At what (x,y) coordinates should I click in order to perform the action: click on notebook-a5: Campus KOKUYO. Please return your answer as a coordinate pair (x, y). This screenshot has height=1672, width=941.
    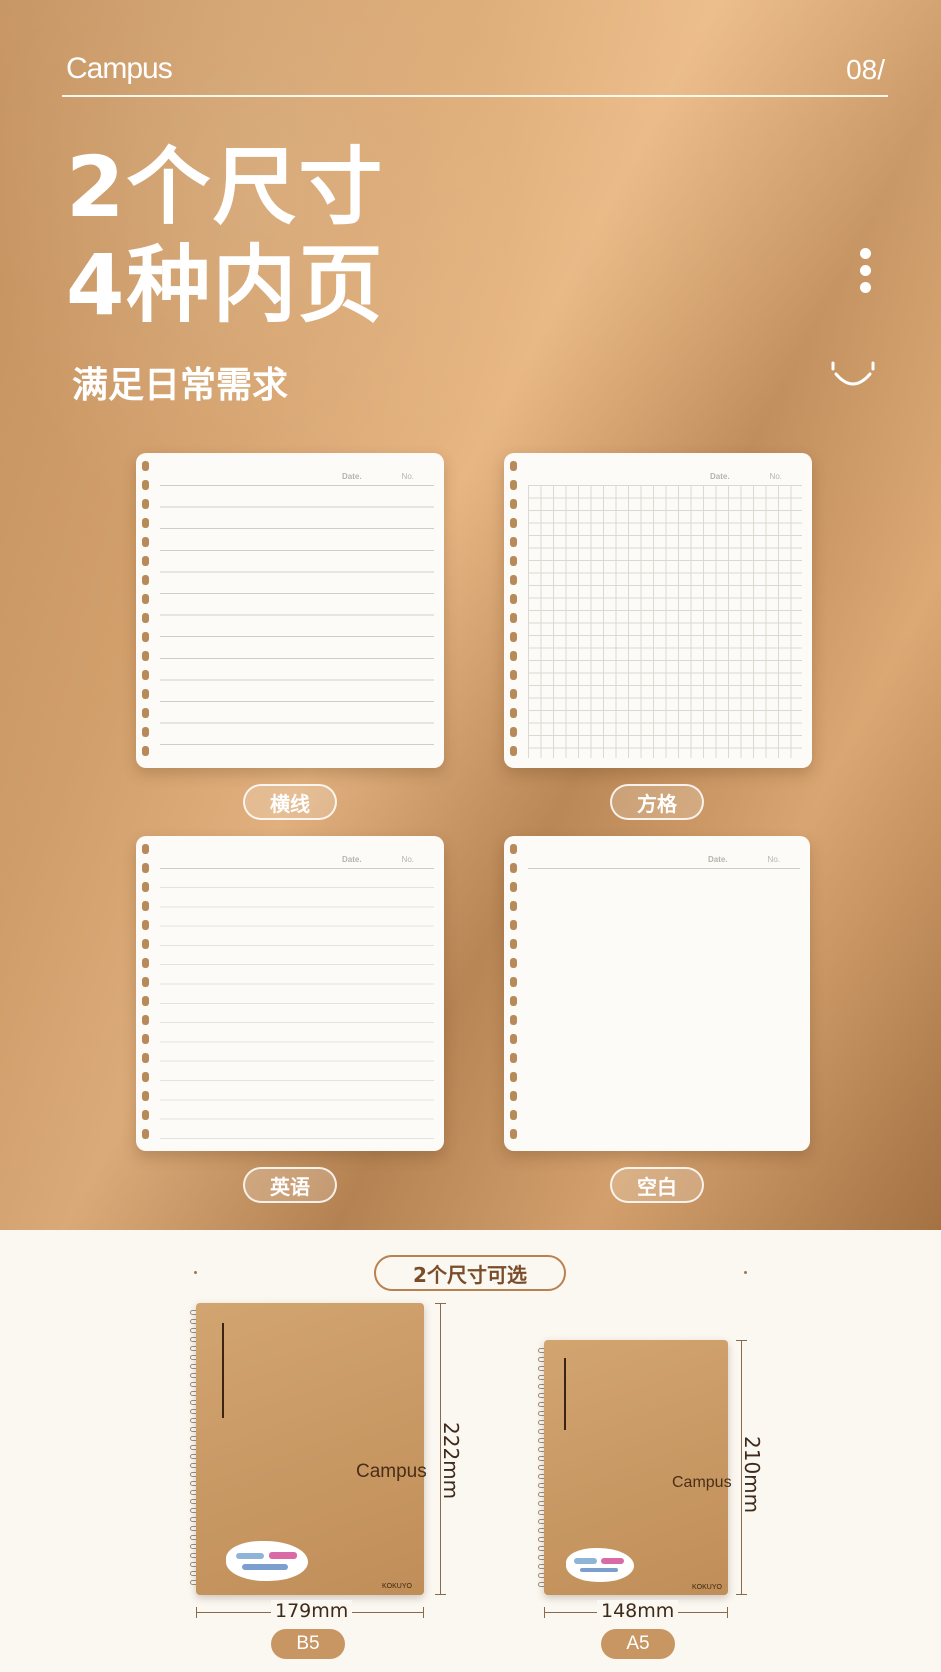
    Looking at the image, I should click on (638, 1467).